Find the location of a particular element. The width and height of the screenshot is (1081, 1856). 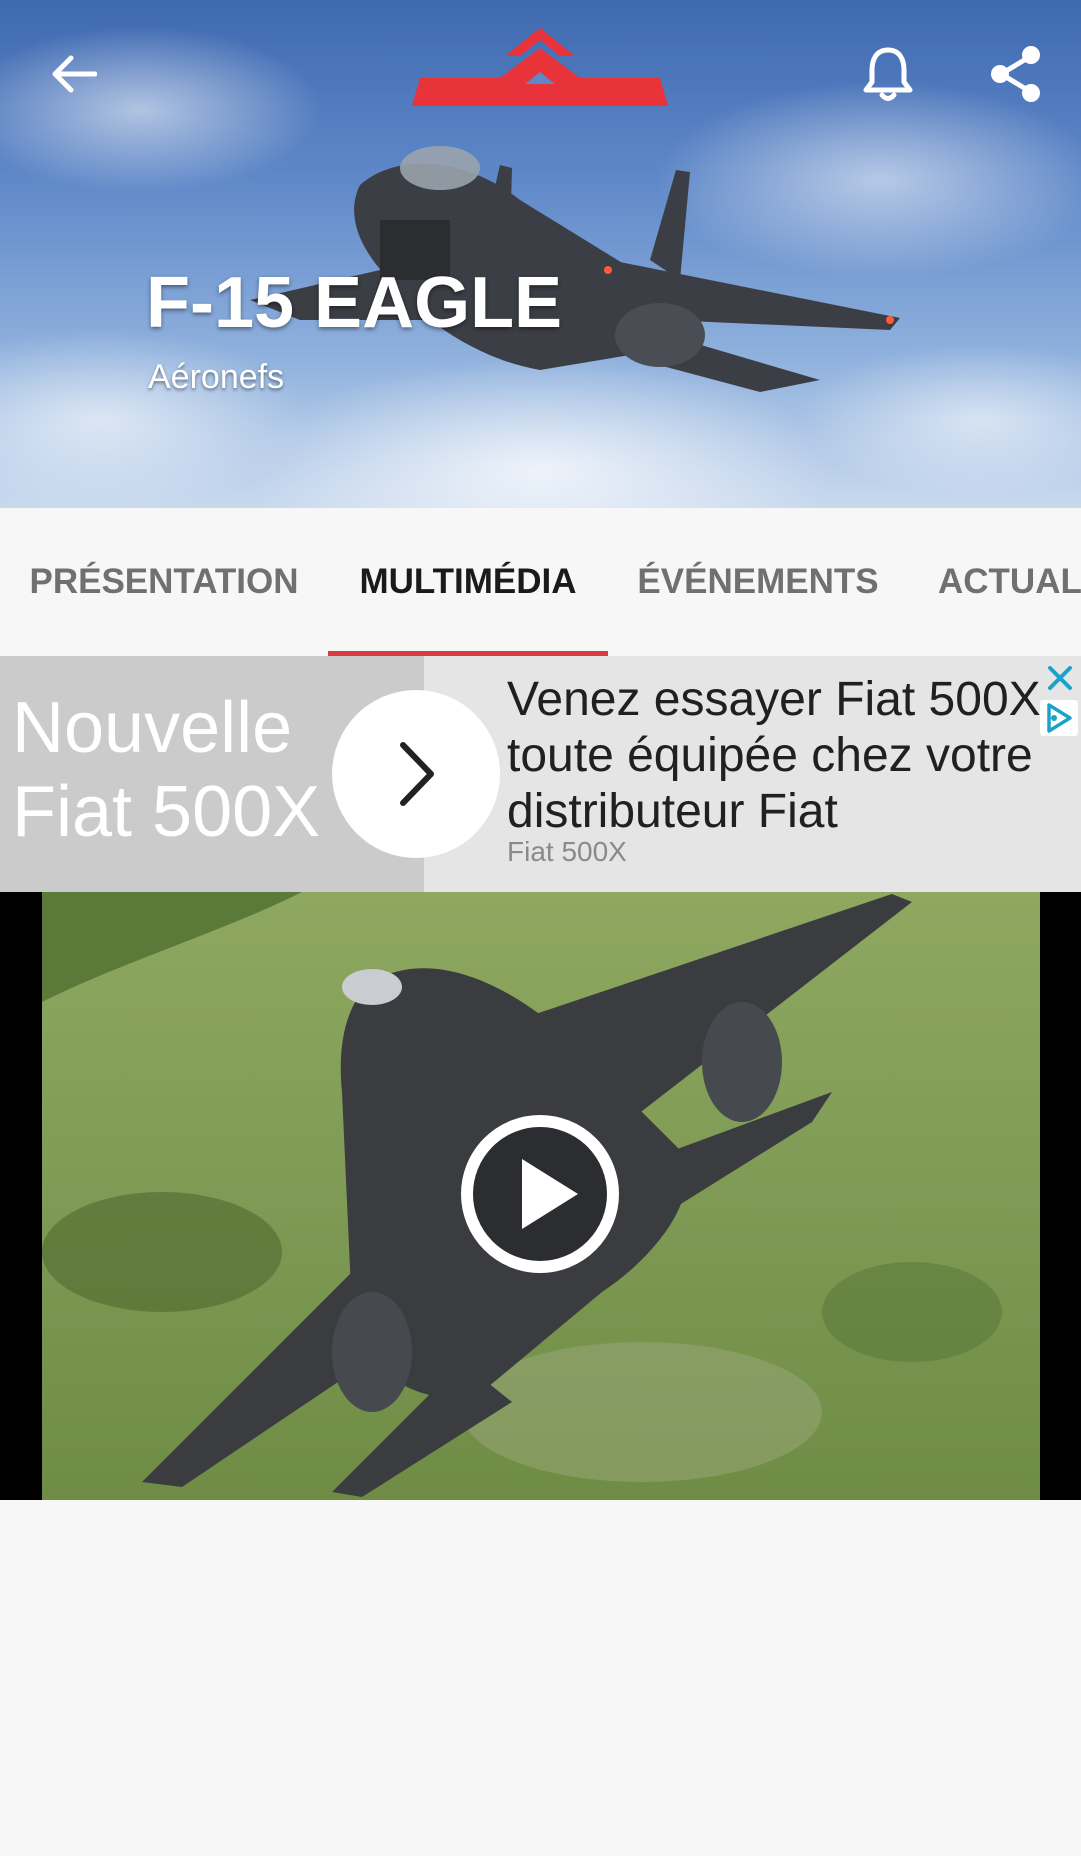

back-button is located at coordinates (74, 74).